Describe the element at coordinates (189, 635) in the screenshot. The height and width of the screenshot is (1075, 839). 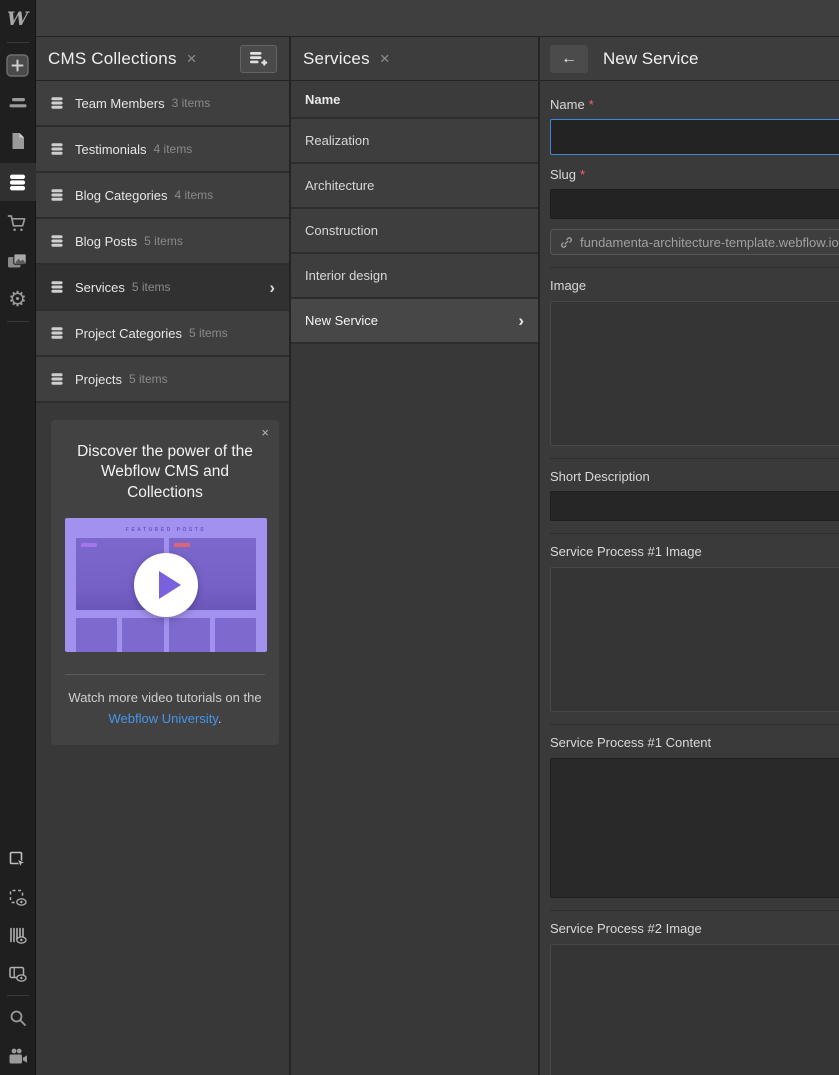
I see `thumbnail-card` at that location.